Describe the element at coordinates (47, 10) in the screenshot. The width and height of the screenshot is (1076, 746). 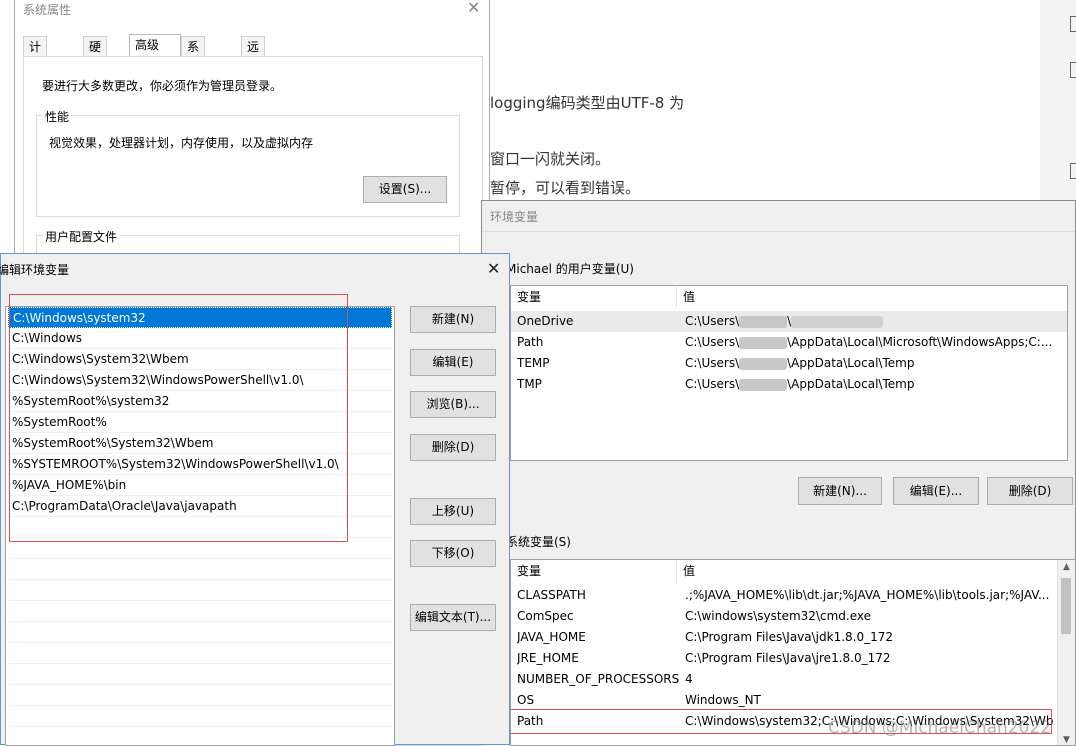
I see `window-title: 系统属性` at that location.